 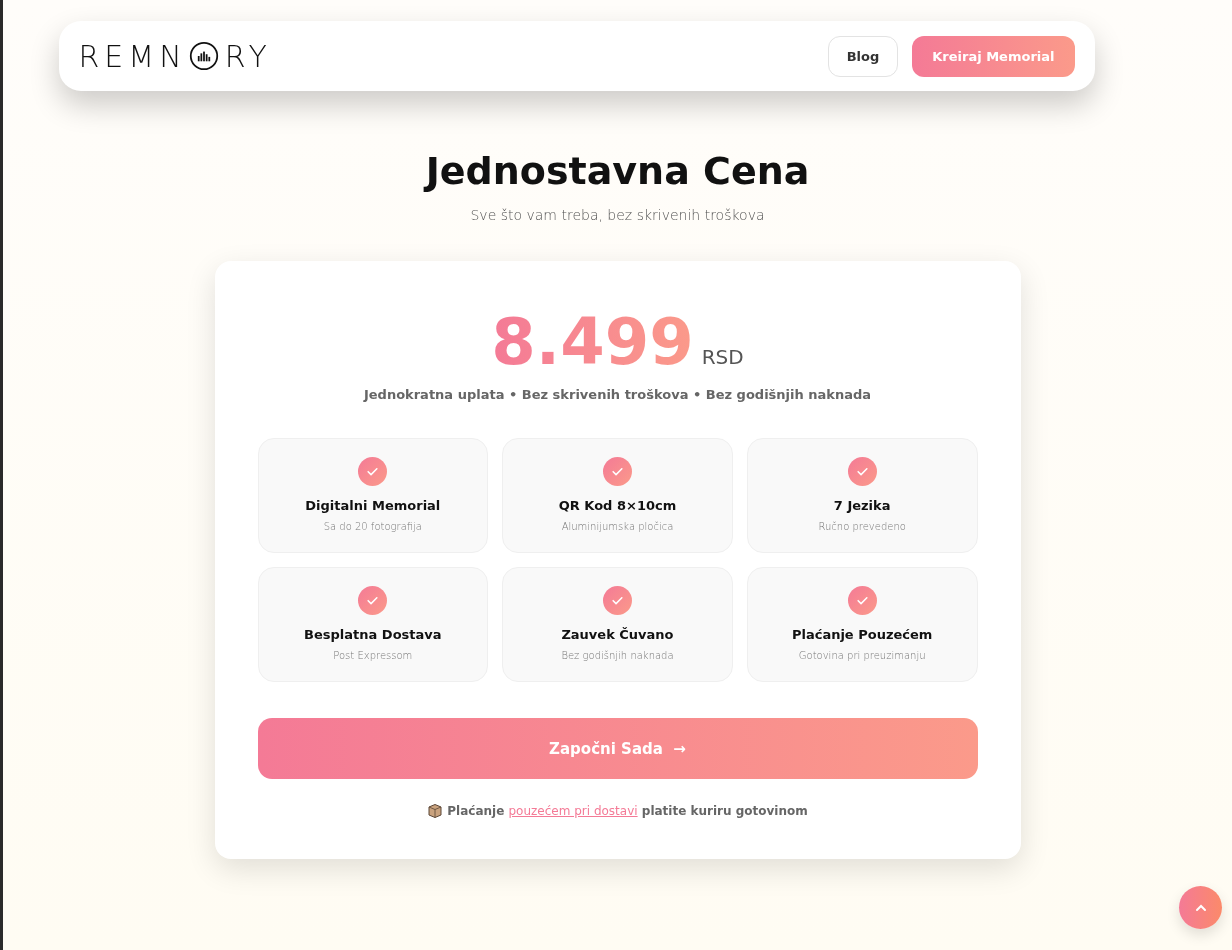 What do you see at coordinates (862, 655) in the screenshot?
I see `feature-detail: Gotovina pri preuzimanju` at bounding box center [862, 655].